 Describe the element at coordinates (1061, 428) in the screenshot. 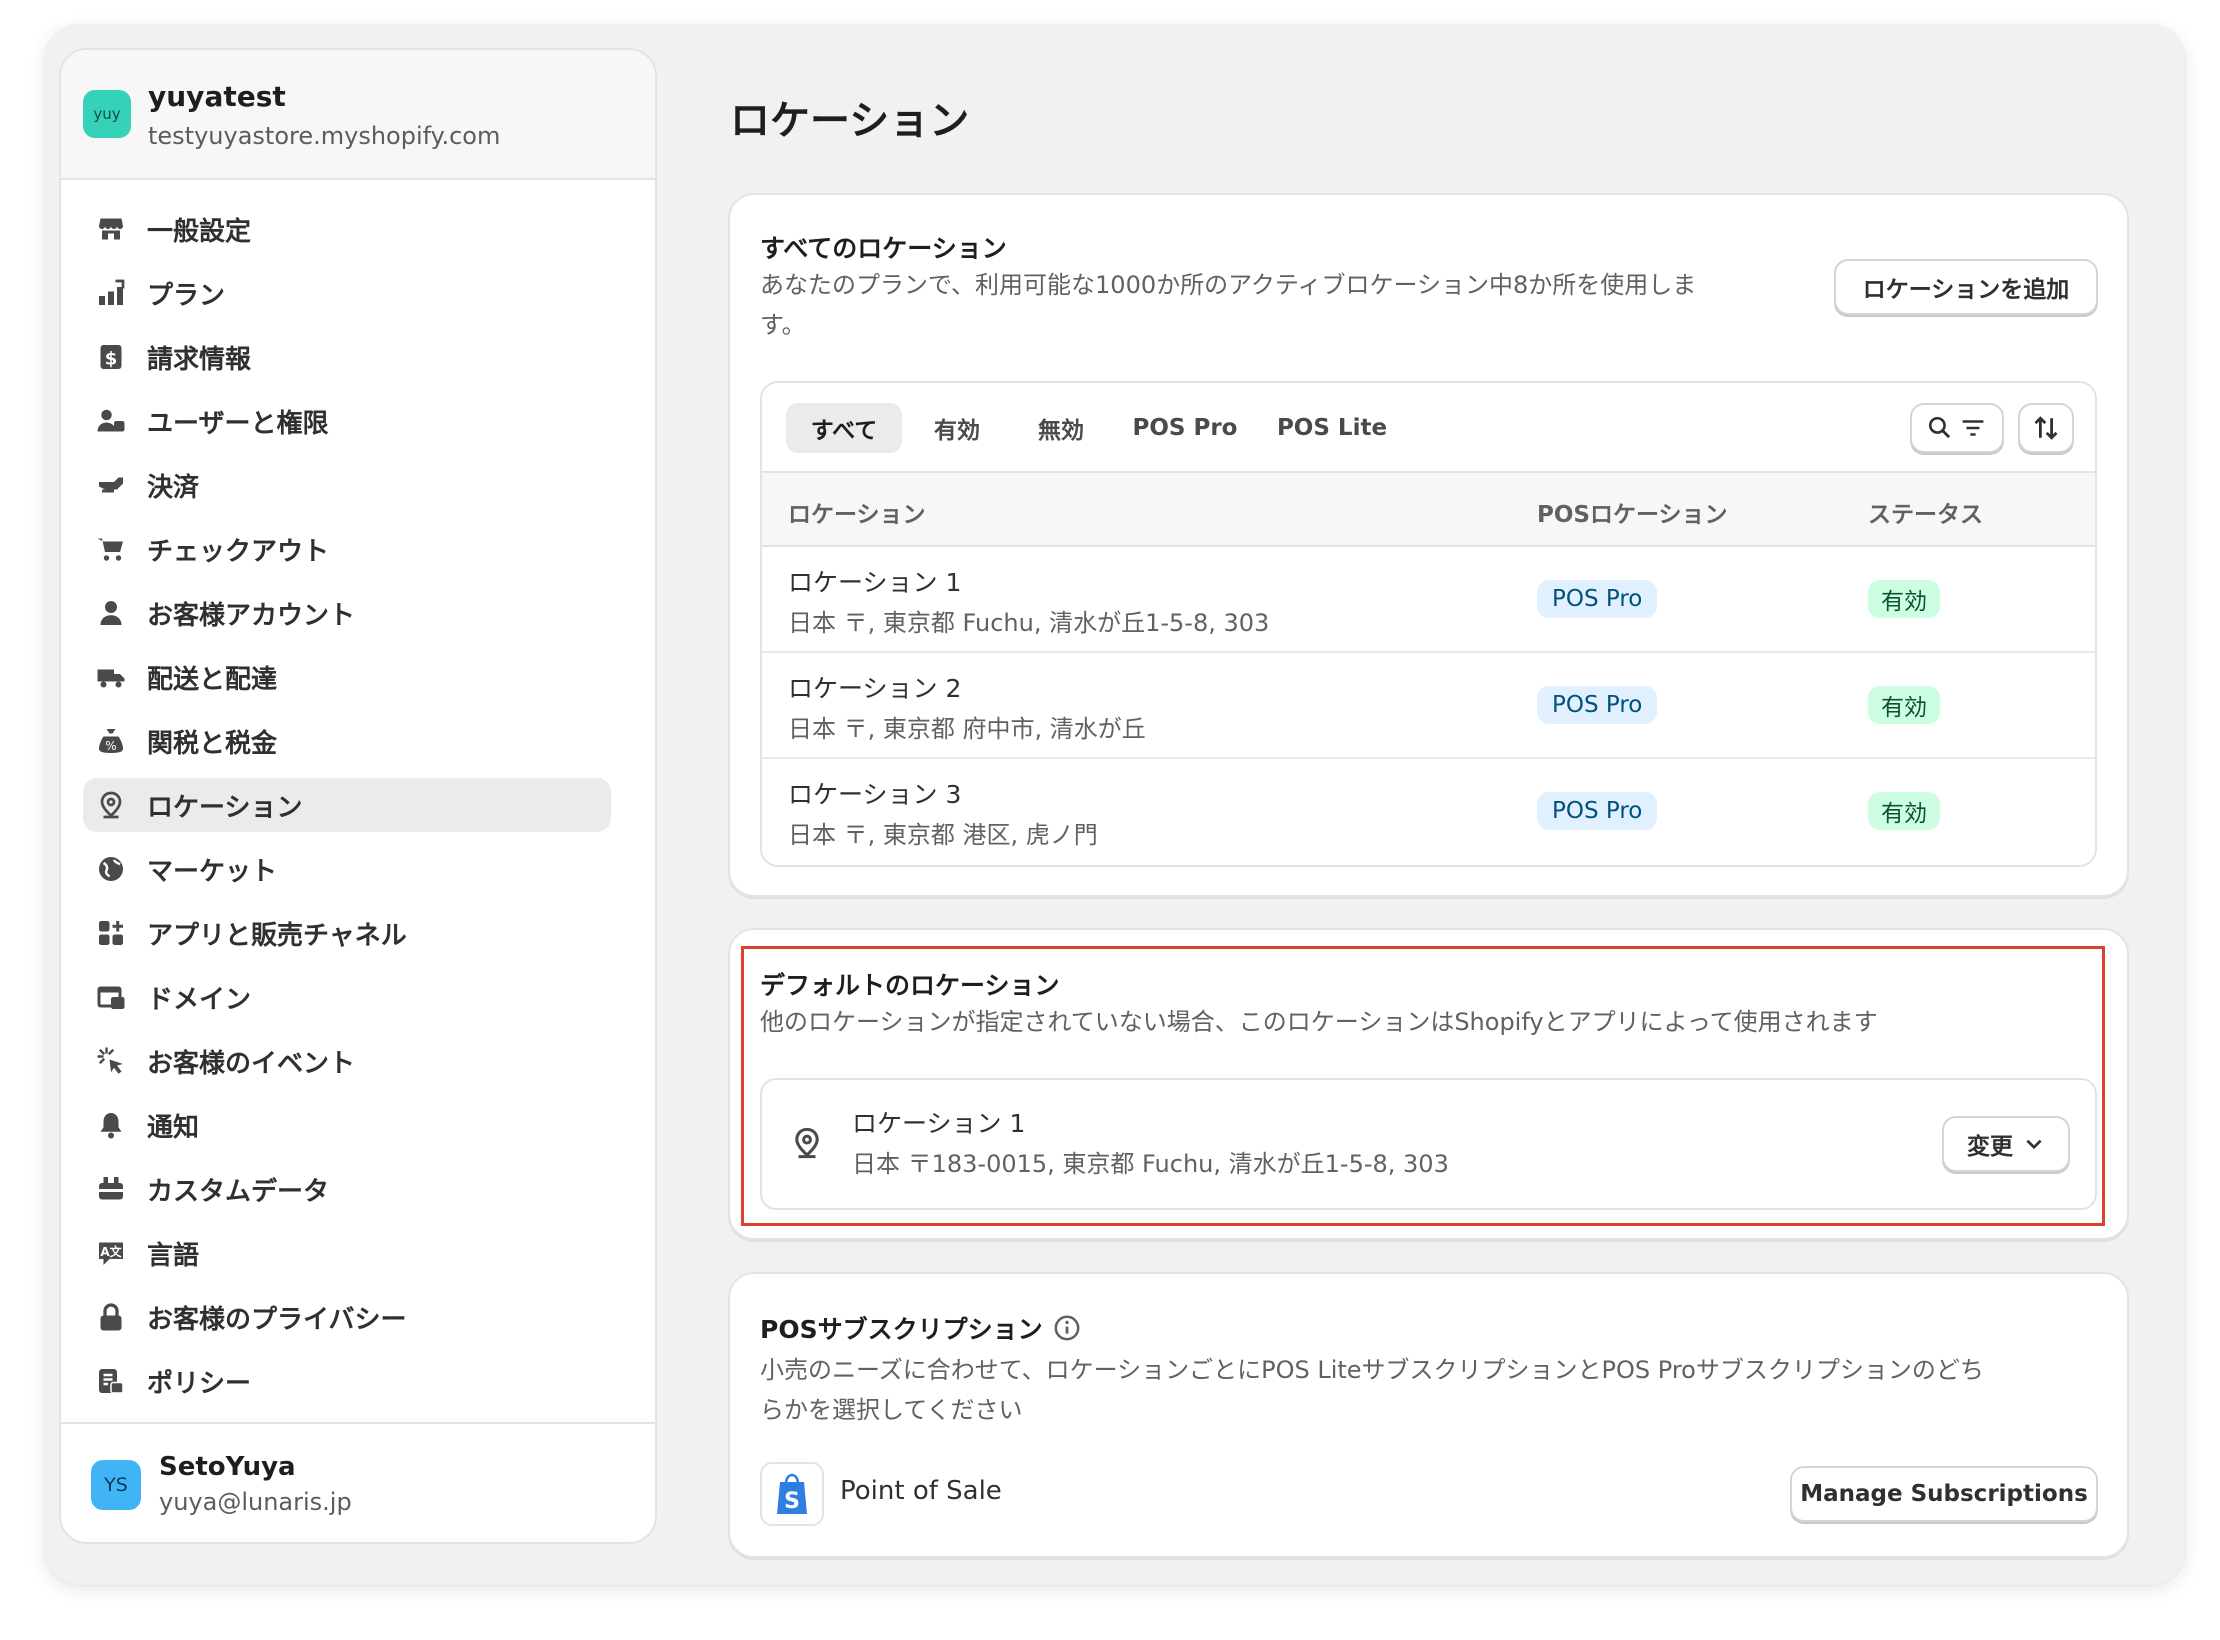

I see `tab-inactive: 無効` at that location.